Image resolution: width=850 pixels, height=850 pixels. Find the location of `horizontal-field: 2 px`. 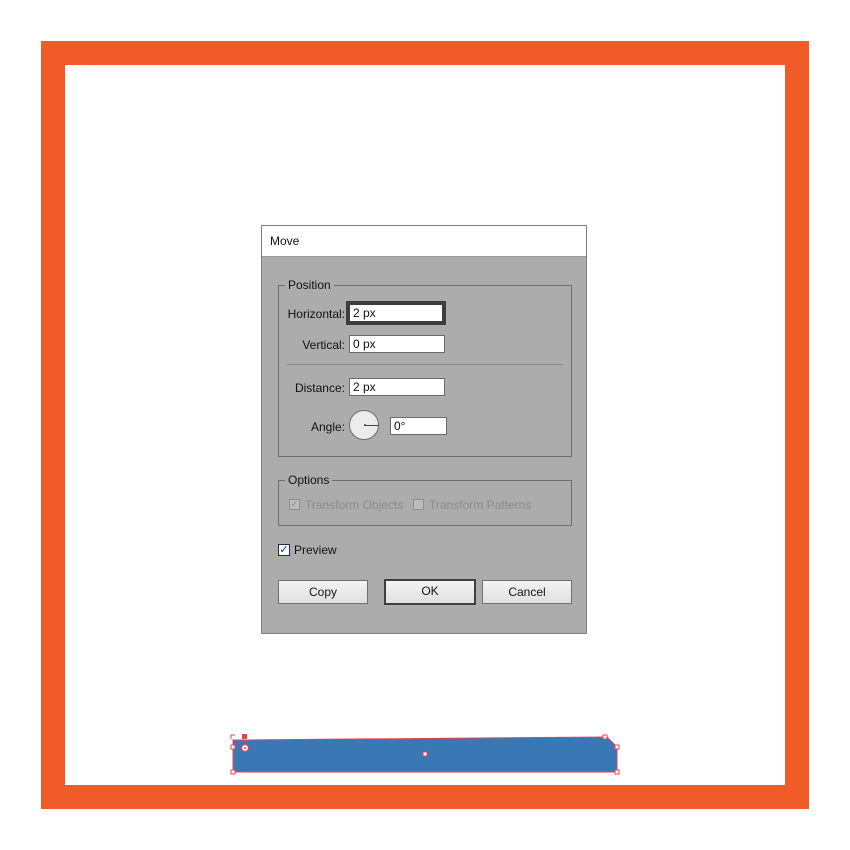

horizontal-field: 2 px is located at coordinates (396, 313).